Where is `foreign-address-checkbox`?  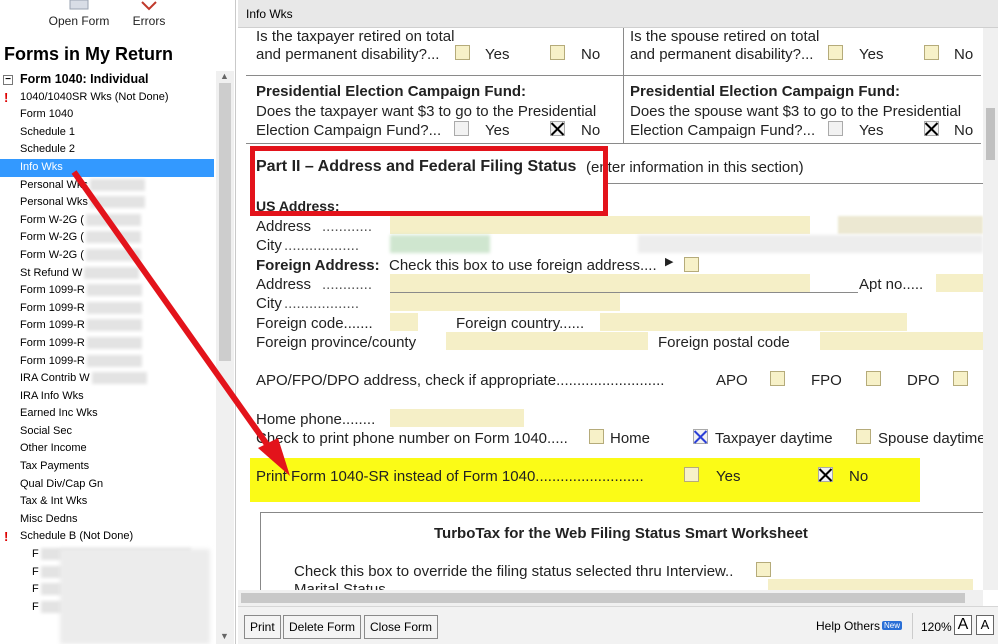 foreign-address-checkbox is located at coordinates (691, 264).